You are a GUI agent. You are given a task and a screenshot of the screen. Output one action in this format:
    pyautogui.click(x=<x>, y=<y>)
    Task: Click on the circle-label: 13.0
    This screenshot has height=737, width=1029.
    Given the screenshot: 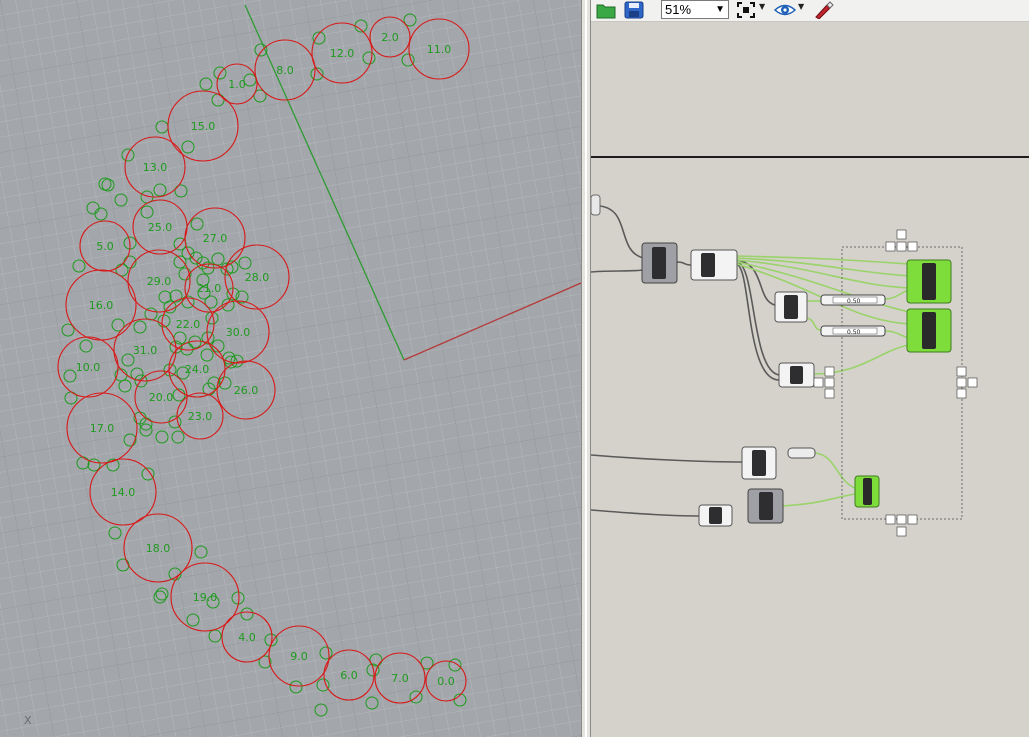 What is the action you would take?
    pyautogui.click(x=155, y=167)
    